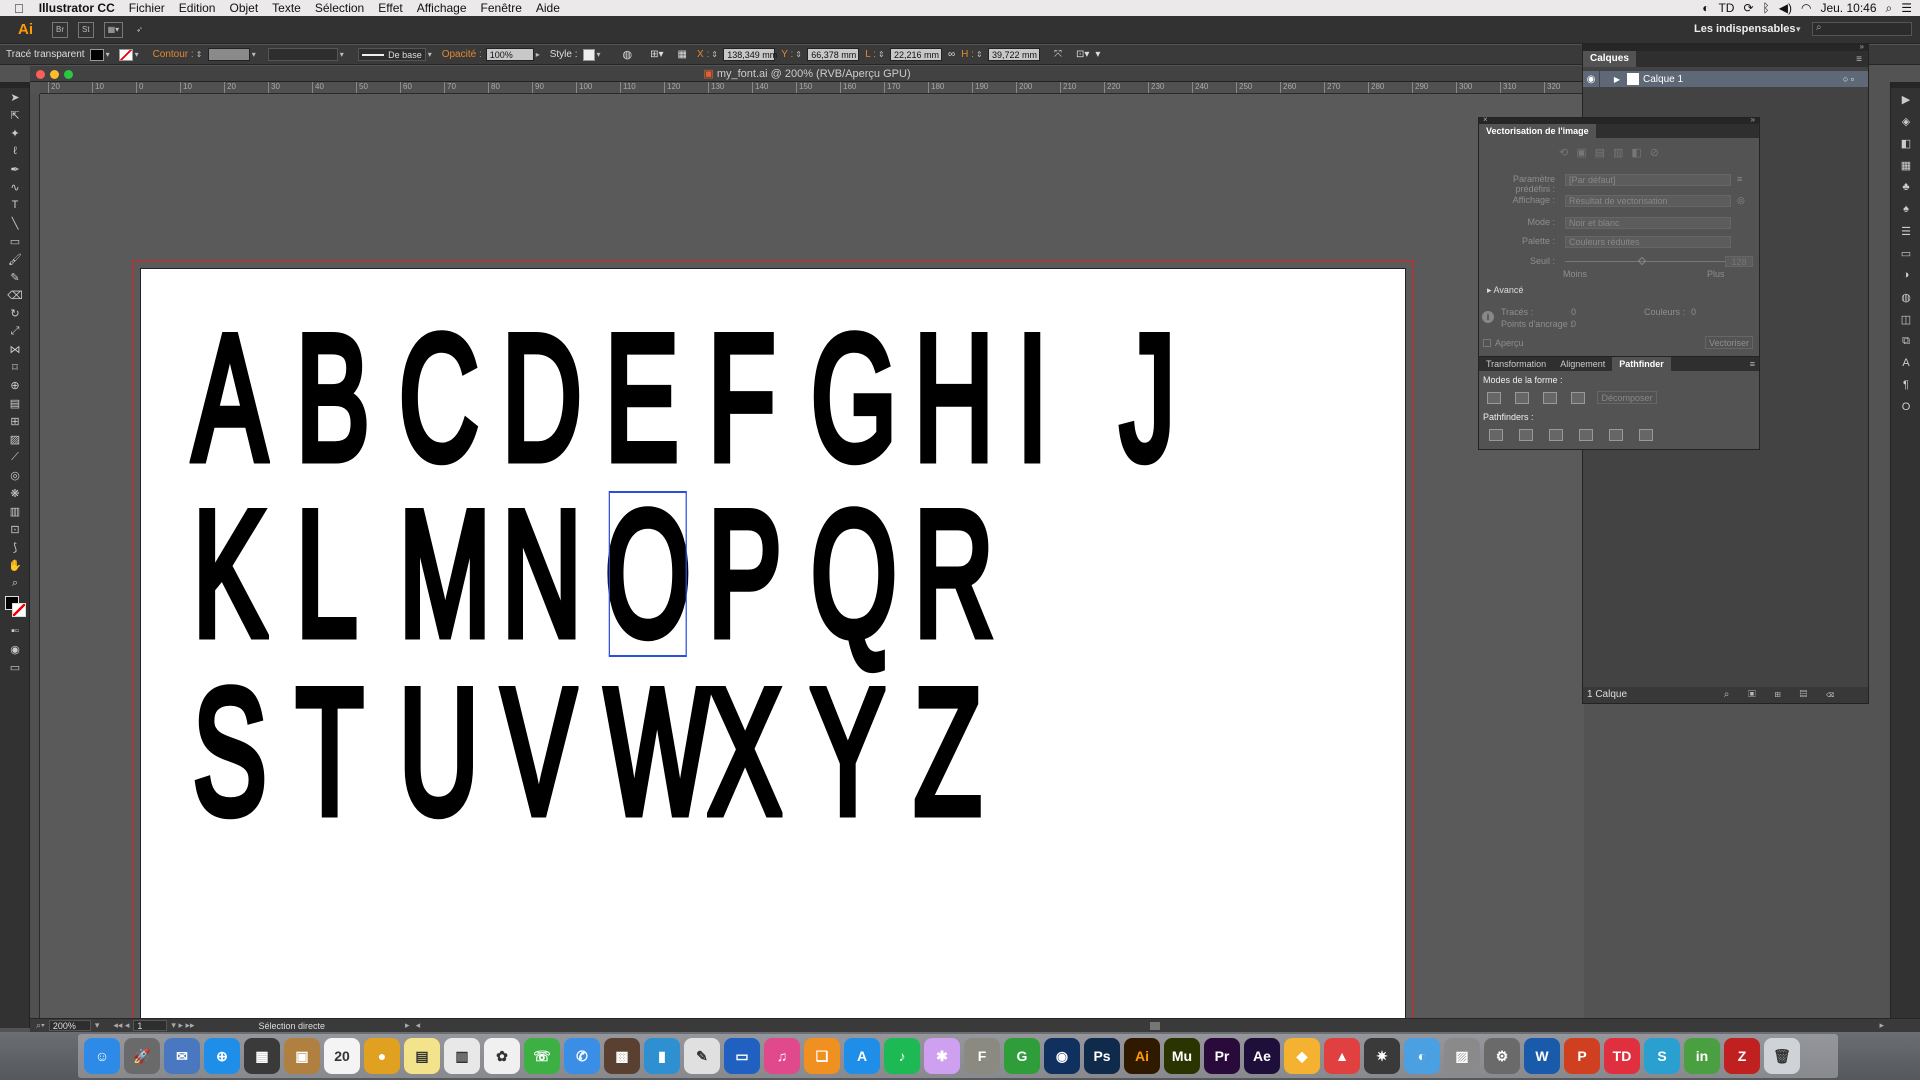 Image resolution: width=1920 pixels, height=1080 pixels. I want to click on dock-app-icon: ▭, so click(742, 1056).